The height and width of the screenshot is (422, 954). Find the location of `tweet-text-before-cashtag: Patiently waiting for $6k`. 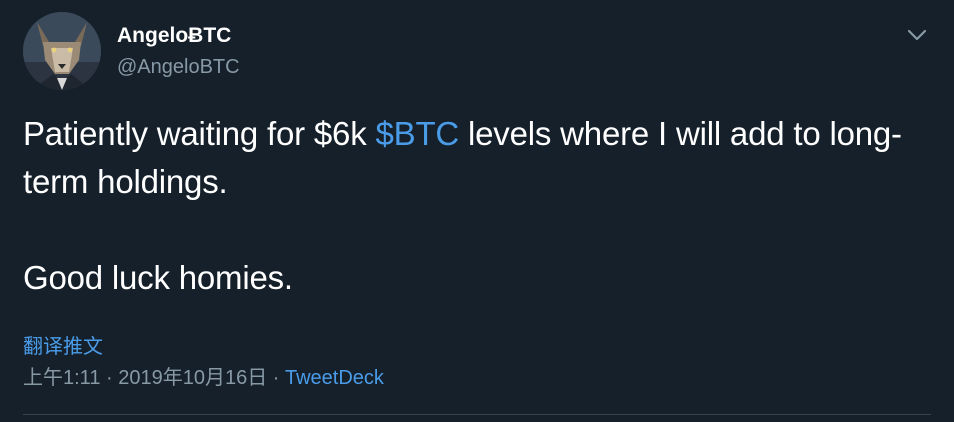

tweet-text-before-cashtag: Patiently waiting for $6k is located at coordinates (199, 133).